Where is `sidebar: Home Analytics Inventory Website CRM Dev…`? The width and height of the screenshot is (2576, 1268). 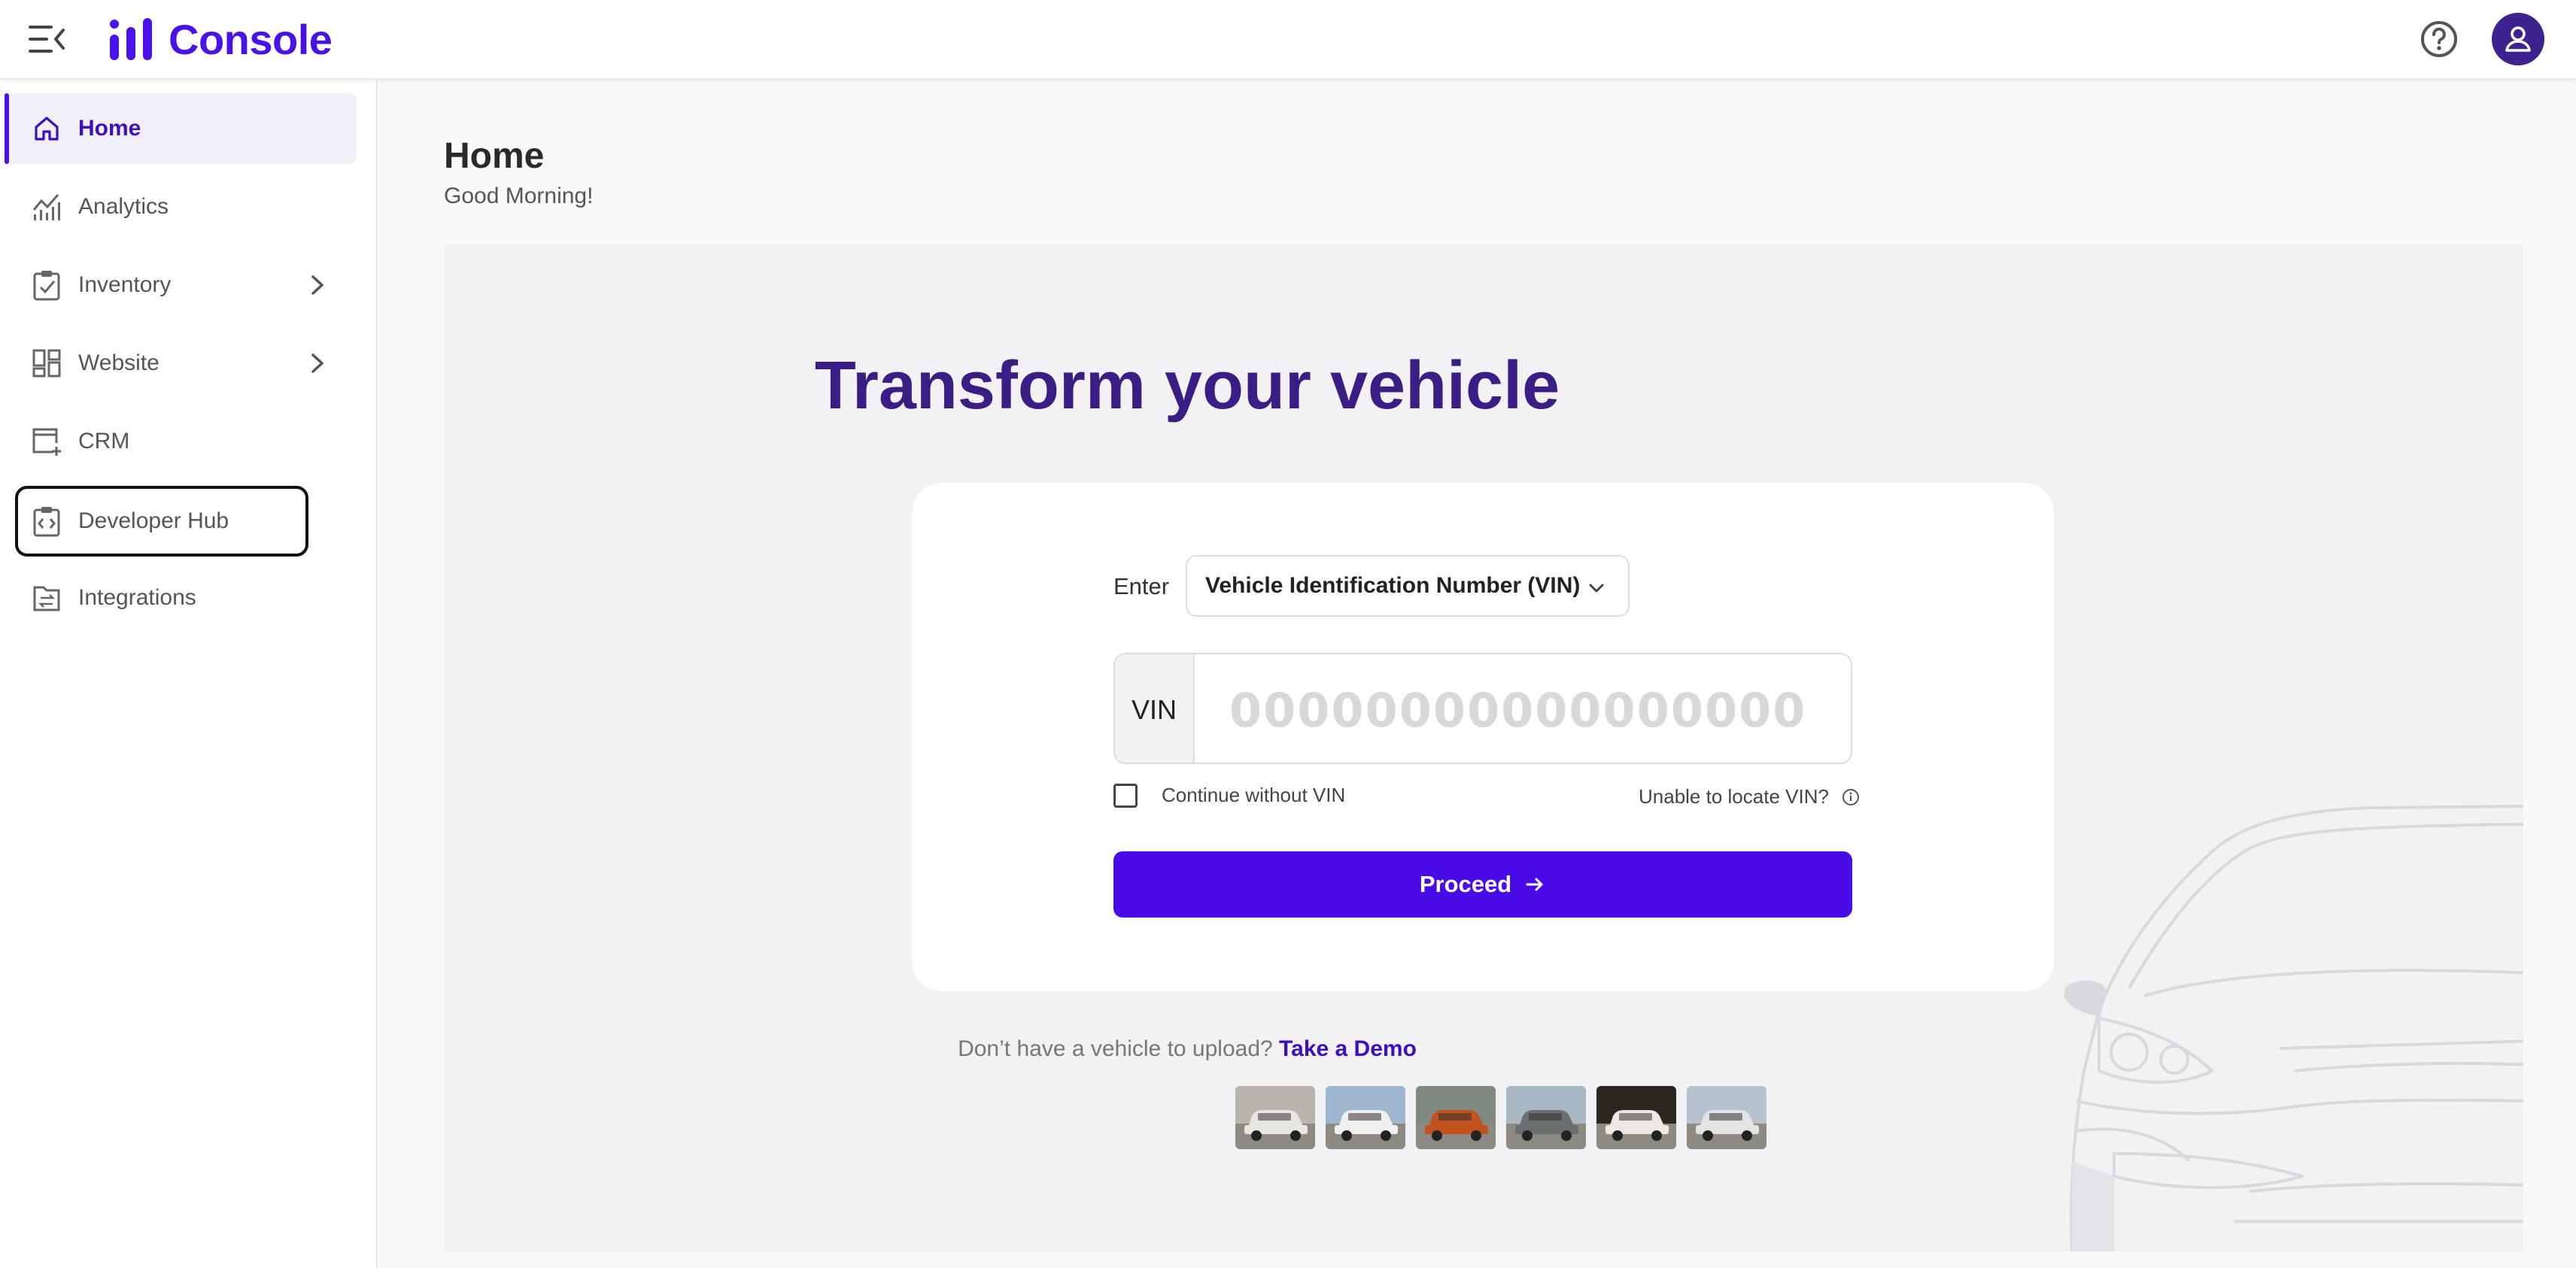
sidebar: Home Analytics Inventory Website CRM Dev… is located at coordinates (189, 674).